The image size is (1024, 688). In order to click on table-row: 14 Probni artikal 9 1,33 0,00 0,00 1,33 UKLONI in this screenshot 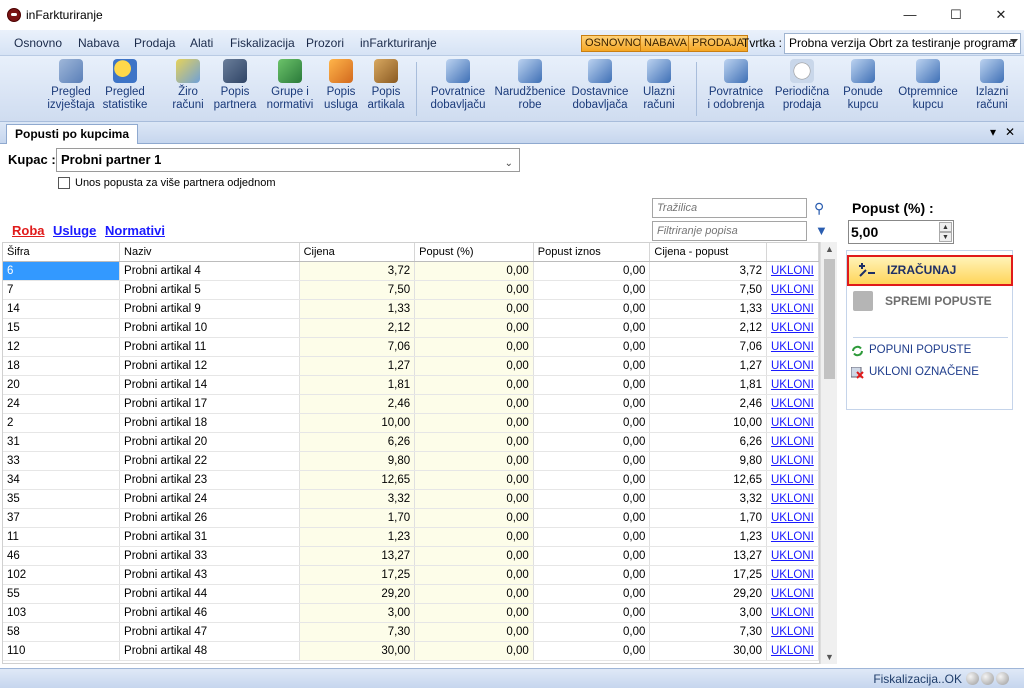, I will do `click(411, 309)`.